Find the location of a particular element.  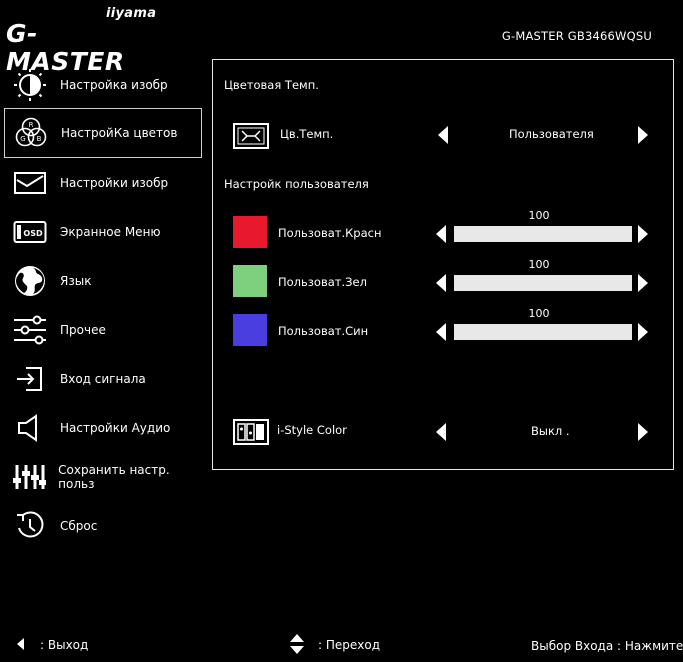

color-temp-next-arrow is located at coordinates (643, 135).